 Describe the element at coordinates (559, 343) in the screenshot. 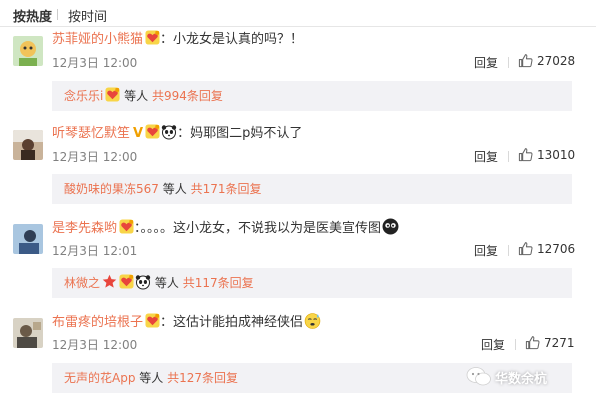

I see `like-count: 7271` at that location.